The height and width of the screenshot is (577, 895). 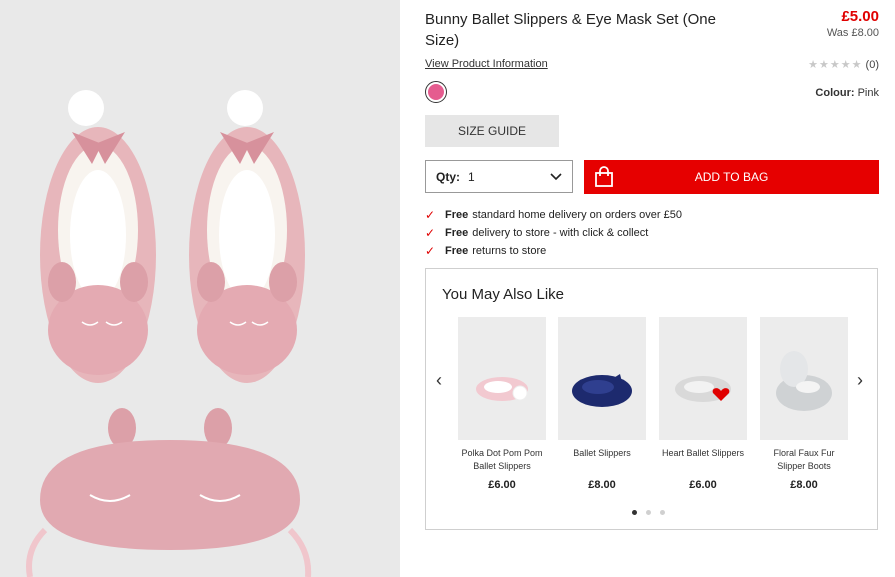 I want to click on add-to-bag-label: ADD TO BAG, so click(x=731, y=177).